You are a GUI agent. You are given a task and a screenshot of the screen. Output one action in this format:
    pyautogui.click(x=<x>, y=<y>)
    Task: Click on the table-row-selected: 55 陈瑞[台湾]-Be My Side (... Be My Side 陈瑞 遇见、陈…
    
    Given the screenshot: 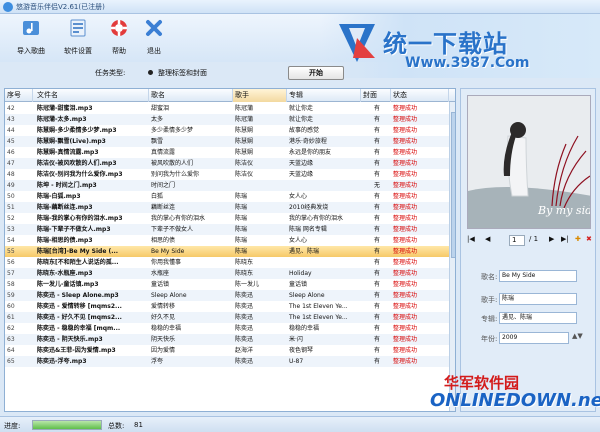 What is the action you would take?
    pyautogui.click(x=227, y=251)
    